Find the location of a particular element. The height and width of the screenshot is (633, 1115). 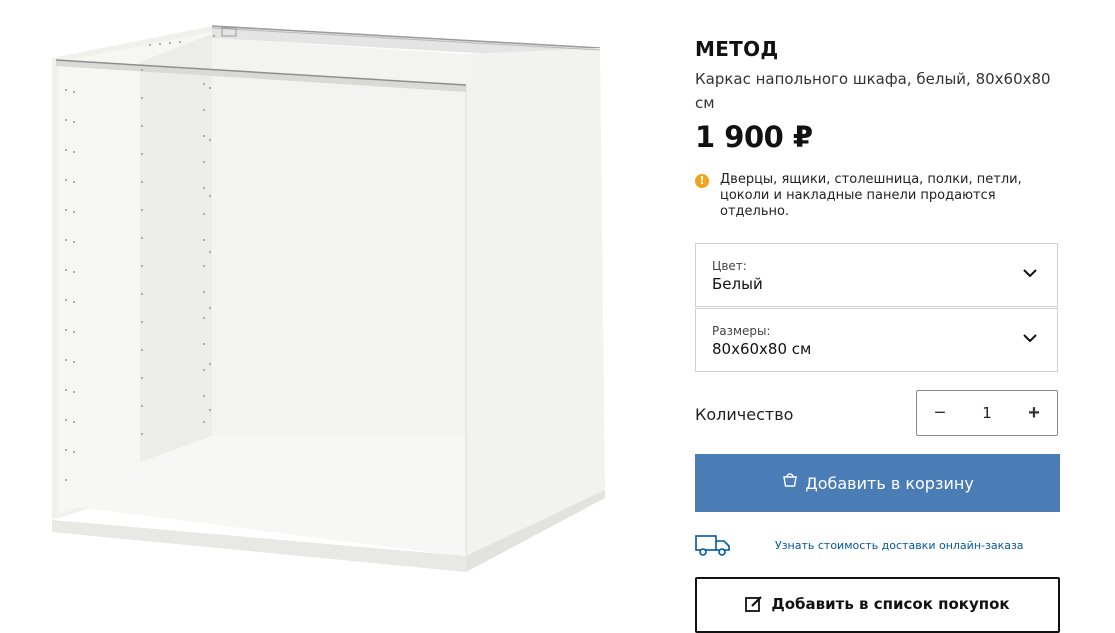

product-name: МЕТОД is located at coordinates (737, 49).